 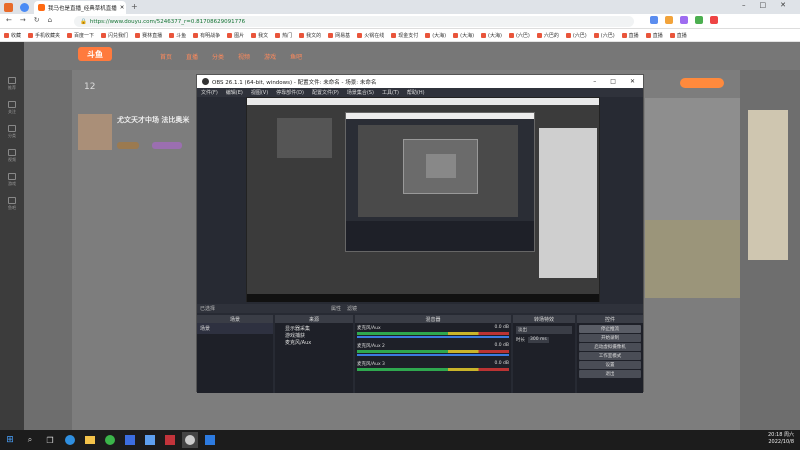 What do you see at coordinates (80, 7) in the screenshot?
I see `browser-tab: 我马也是直播_经典草机直播 ✕` at bounding box center [80, 7].